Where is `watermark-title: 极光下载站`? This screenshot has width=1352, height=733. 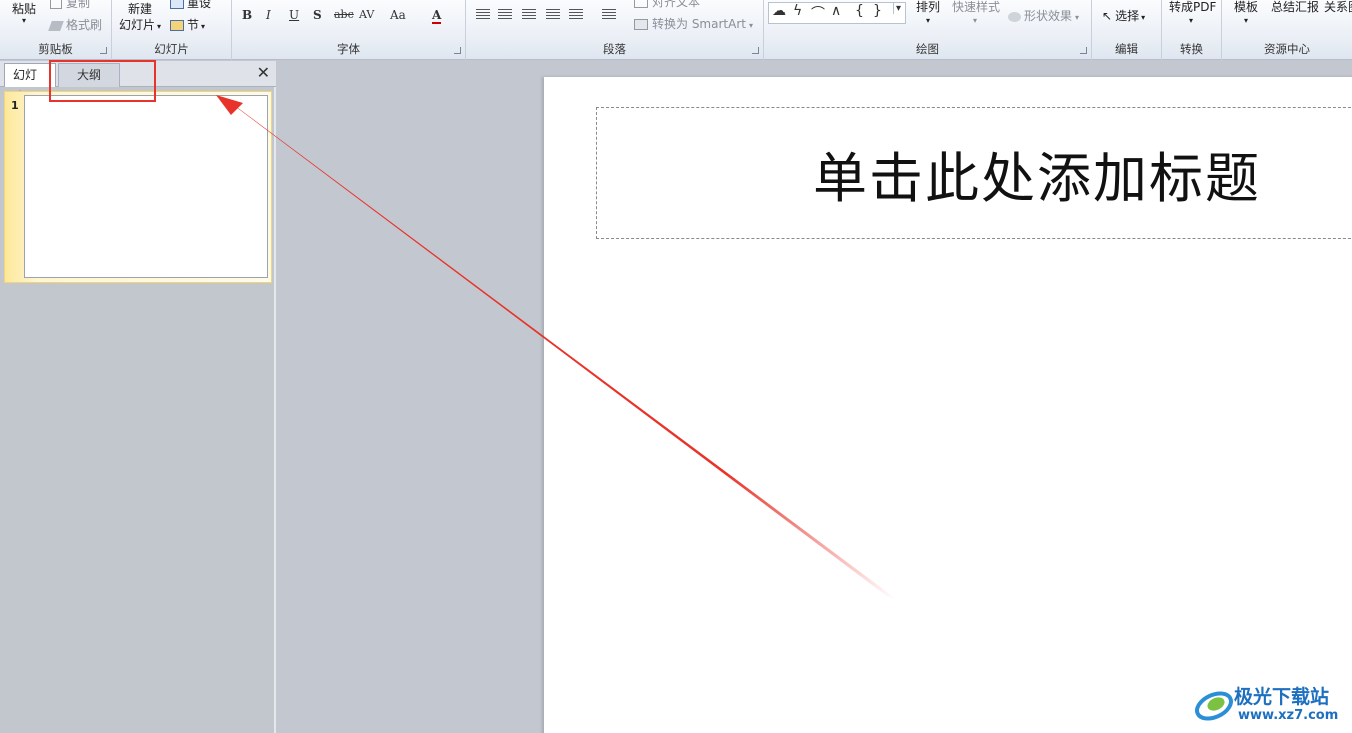 watermark-title: 极光下载站 is located at coordinates (1282, 697).